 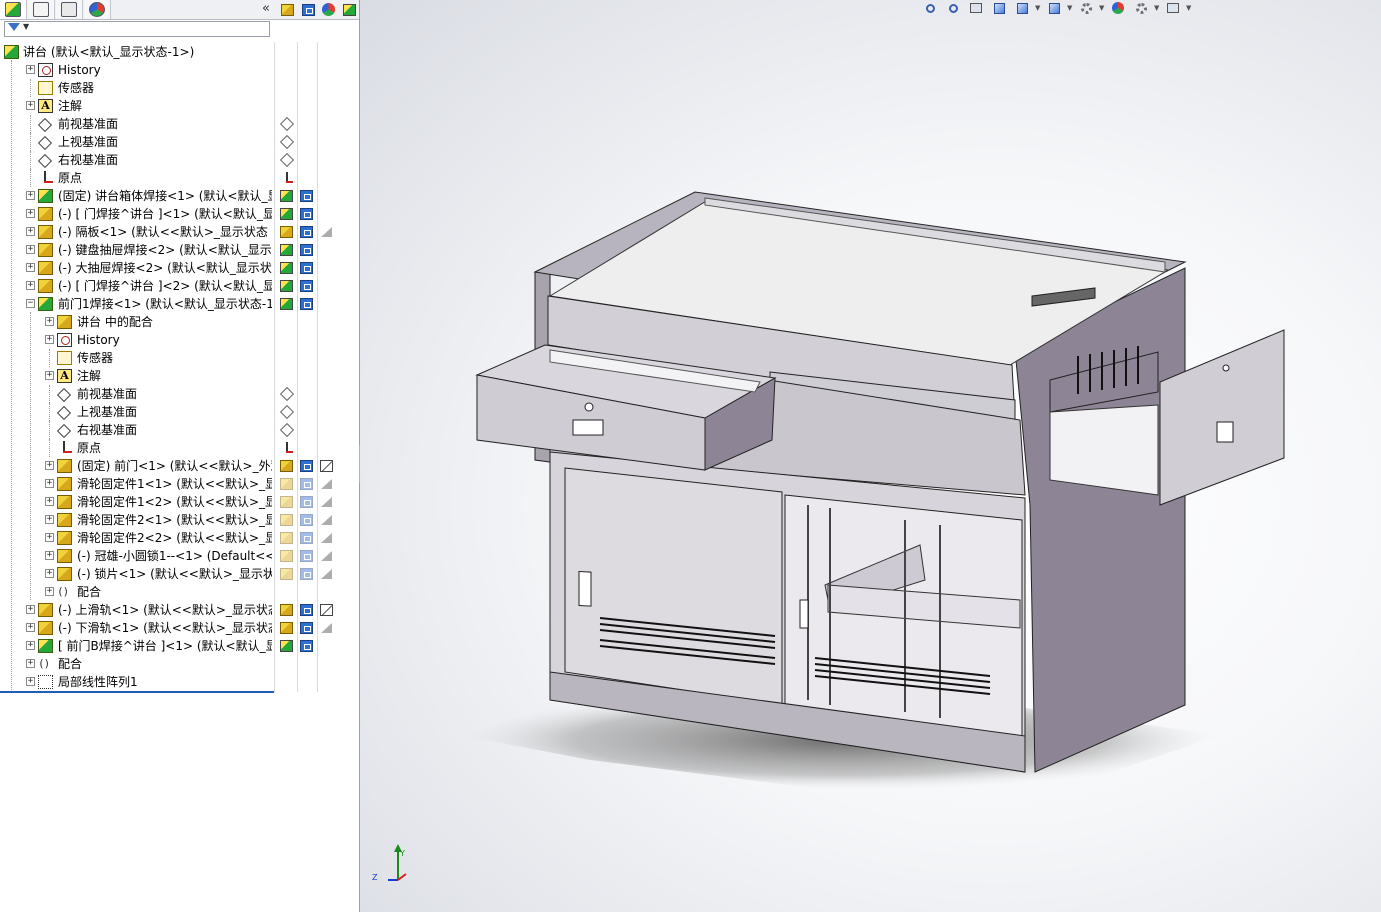 What do you see at coordinates (137, 646) in the screenshot?
I see `tree-node: + [ 前门B焊接^讲台 ]<1> (默认<默认_显示状` at bounding box center [137, 646].